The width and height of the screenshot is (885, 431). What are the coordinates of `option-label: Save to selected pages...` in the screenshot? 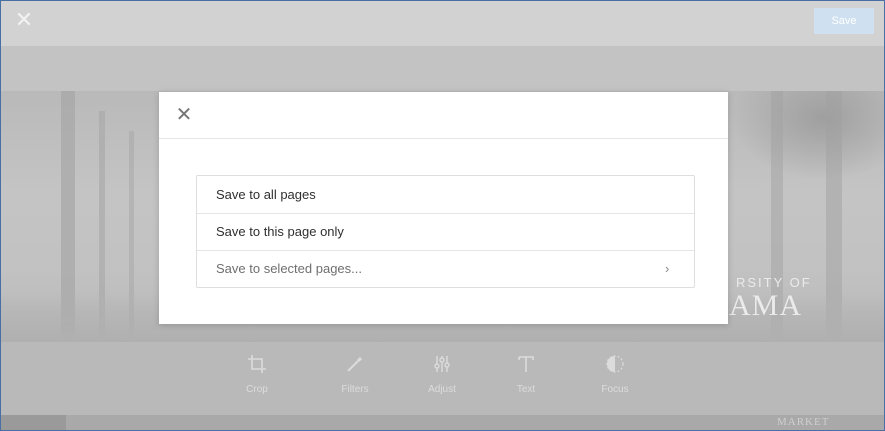 It's located at (289, 268).